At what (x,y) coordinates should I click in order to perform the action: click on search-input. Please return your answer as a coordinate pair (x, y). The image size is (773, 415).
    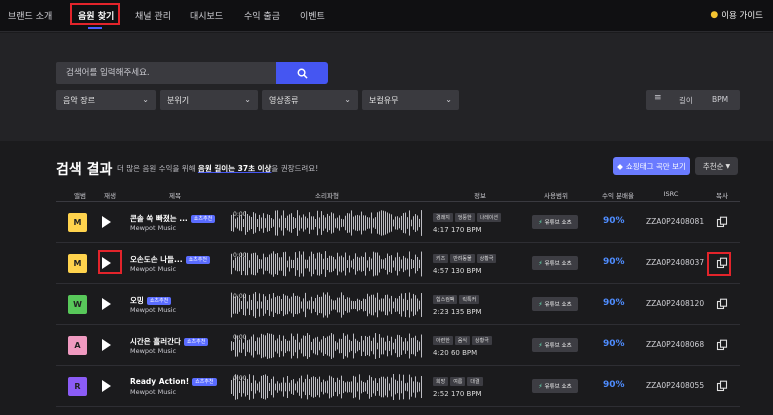
    Looking at the image, I should click on (166, 73).